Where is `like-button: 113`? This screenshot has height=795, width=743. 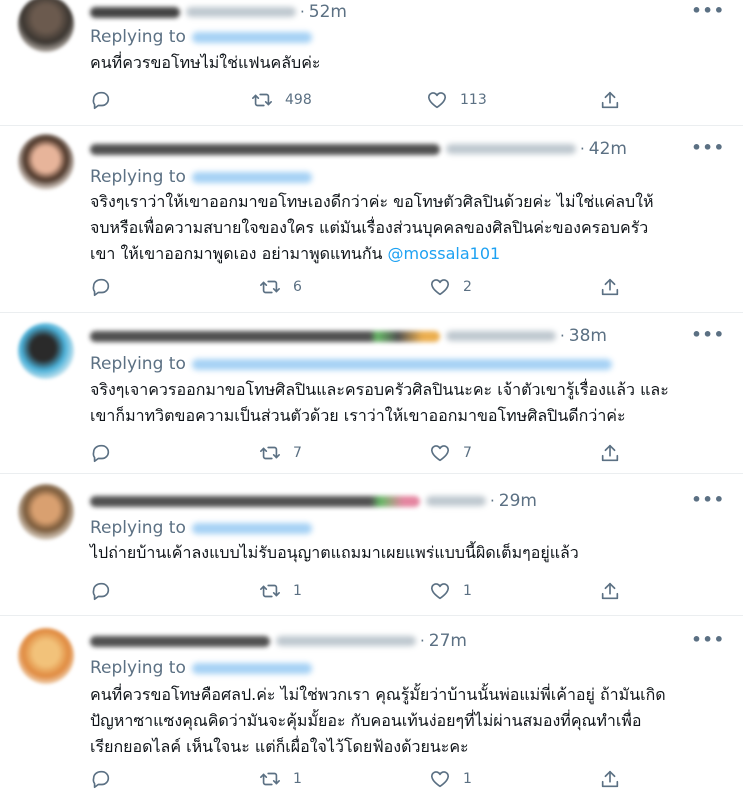 like-button: 113 is located at coordinates (456, 100).